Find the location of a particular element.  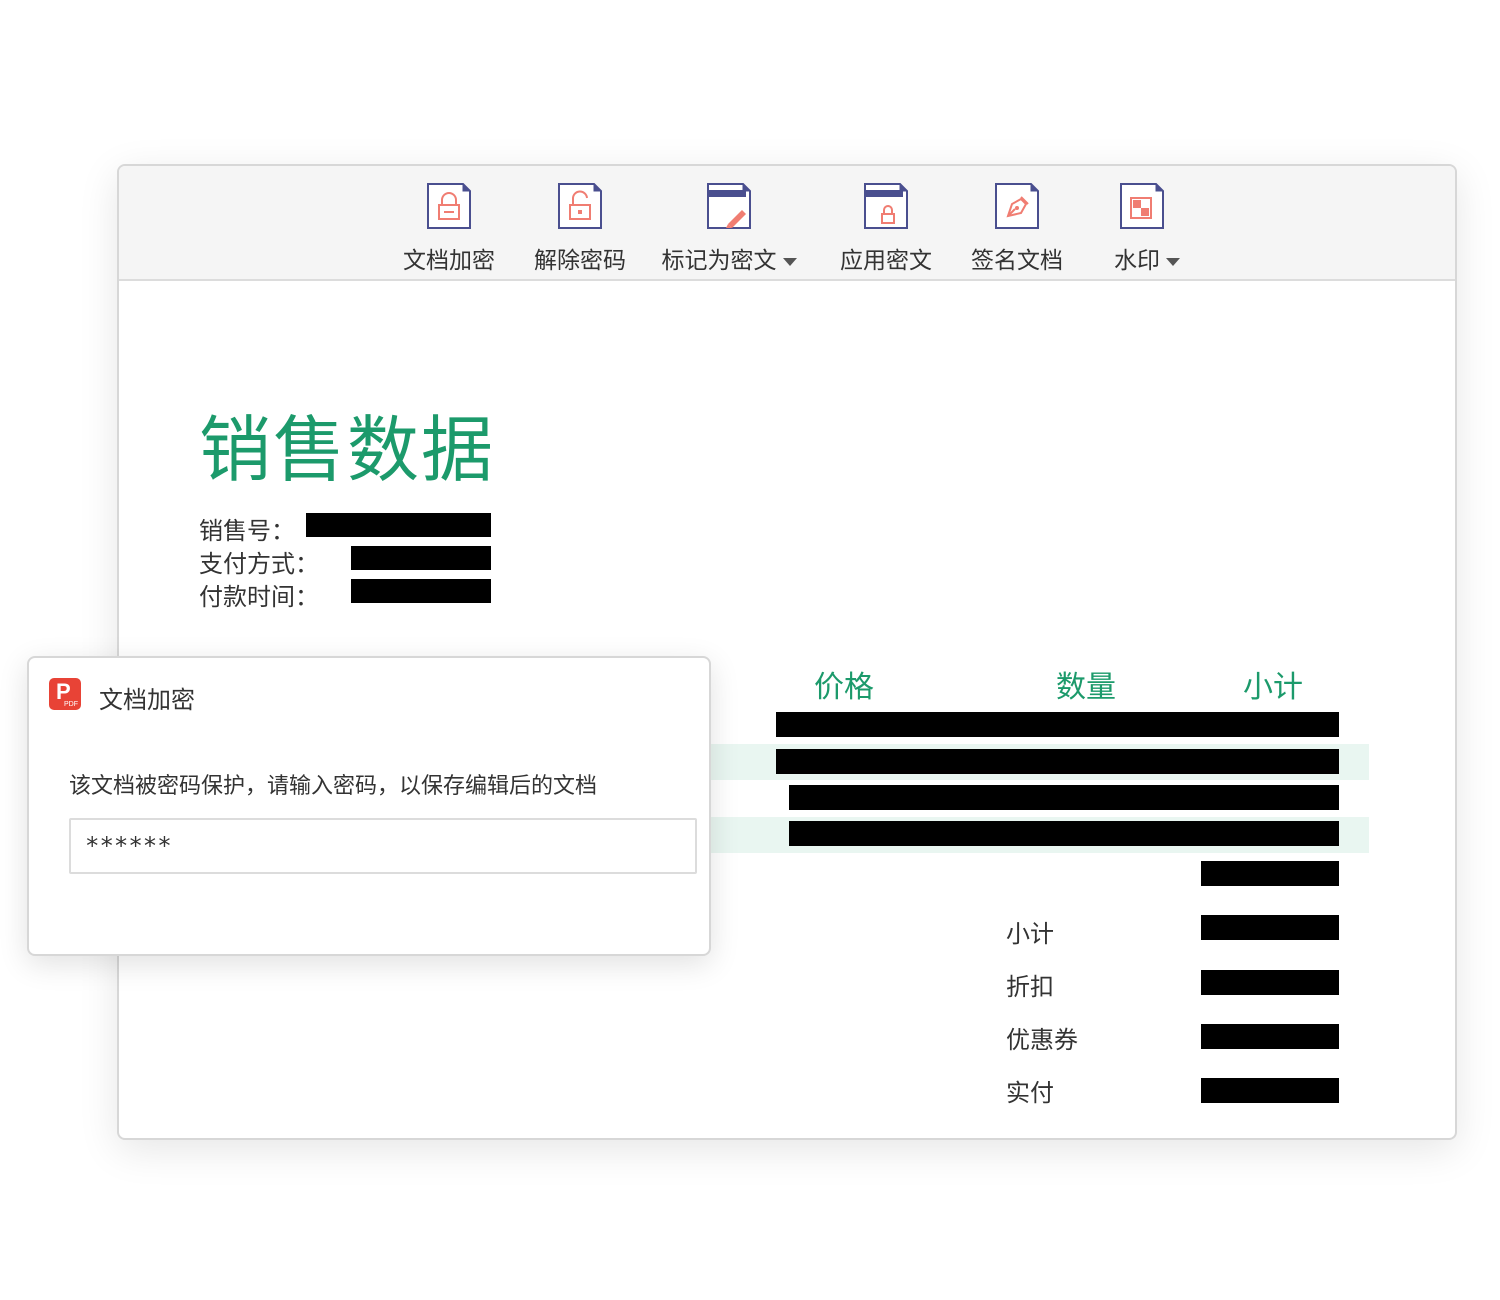

mark-redact-icon is located at coordinates (729, 206).